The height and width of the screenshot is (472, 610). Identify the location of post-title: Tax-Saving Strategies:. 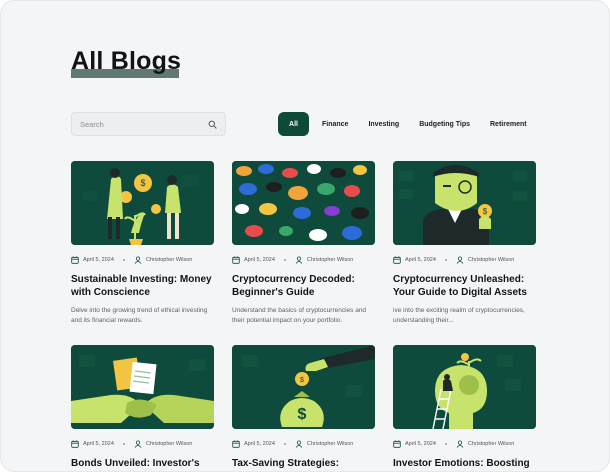
(303, 464).